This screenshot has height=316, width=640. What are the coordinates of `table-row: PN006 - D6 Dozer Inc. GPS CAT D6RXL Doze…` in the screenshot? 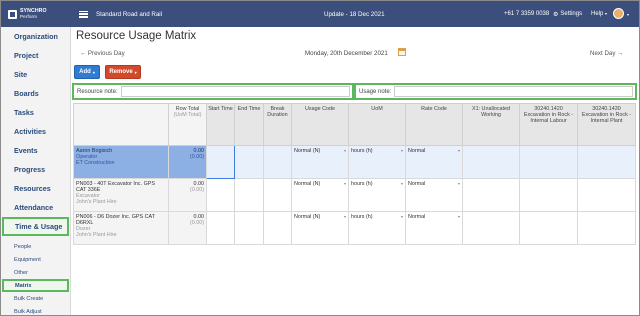 It's located at (354, 228).